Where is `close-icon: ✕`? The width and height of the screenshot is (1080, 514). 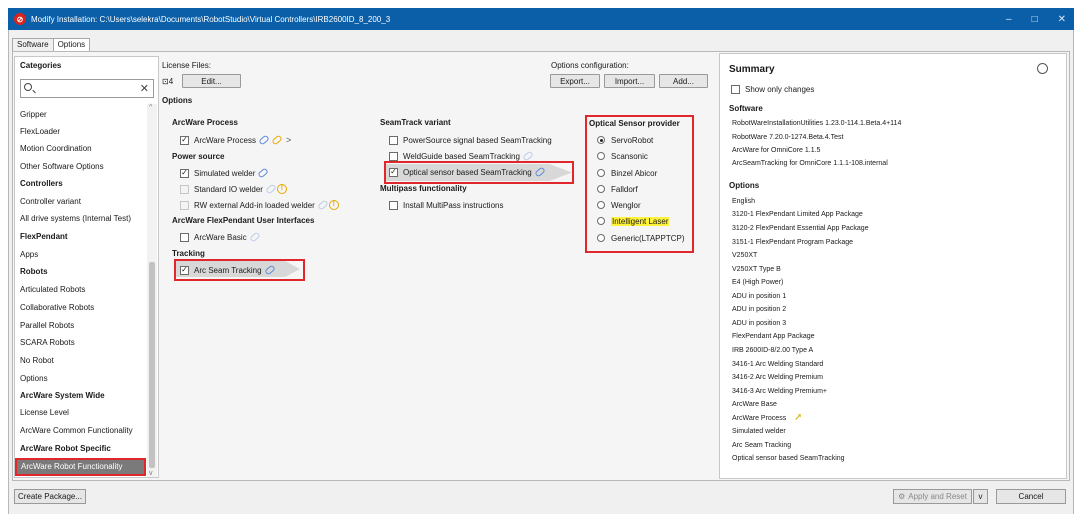
close-icon: ✕ is located at coordinates (1062, 19).